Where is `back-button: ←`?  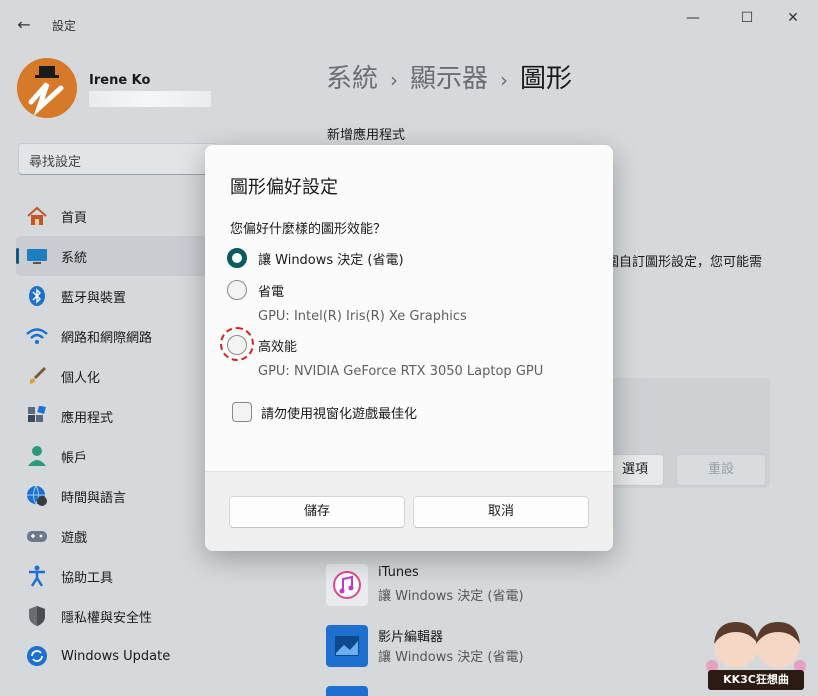 back-button: ← is located at coordinates (24, 25).